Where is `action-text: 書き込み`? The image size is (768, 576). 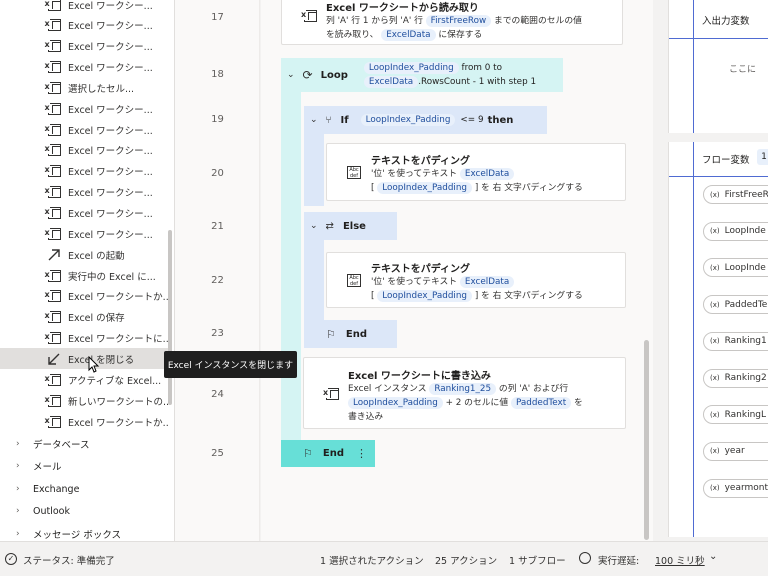 action-text: 書き込み is located at coordinates (366, 417).